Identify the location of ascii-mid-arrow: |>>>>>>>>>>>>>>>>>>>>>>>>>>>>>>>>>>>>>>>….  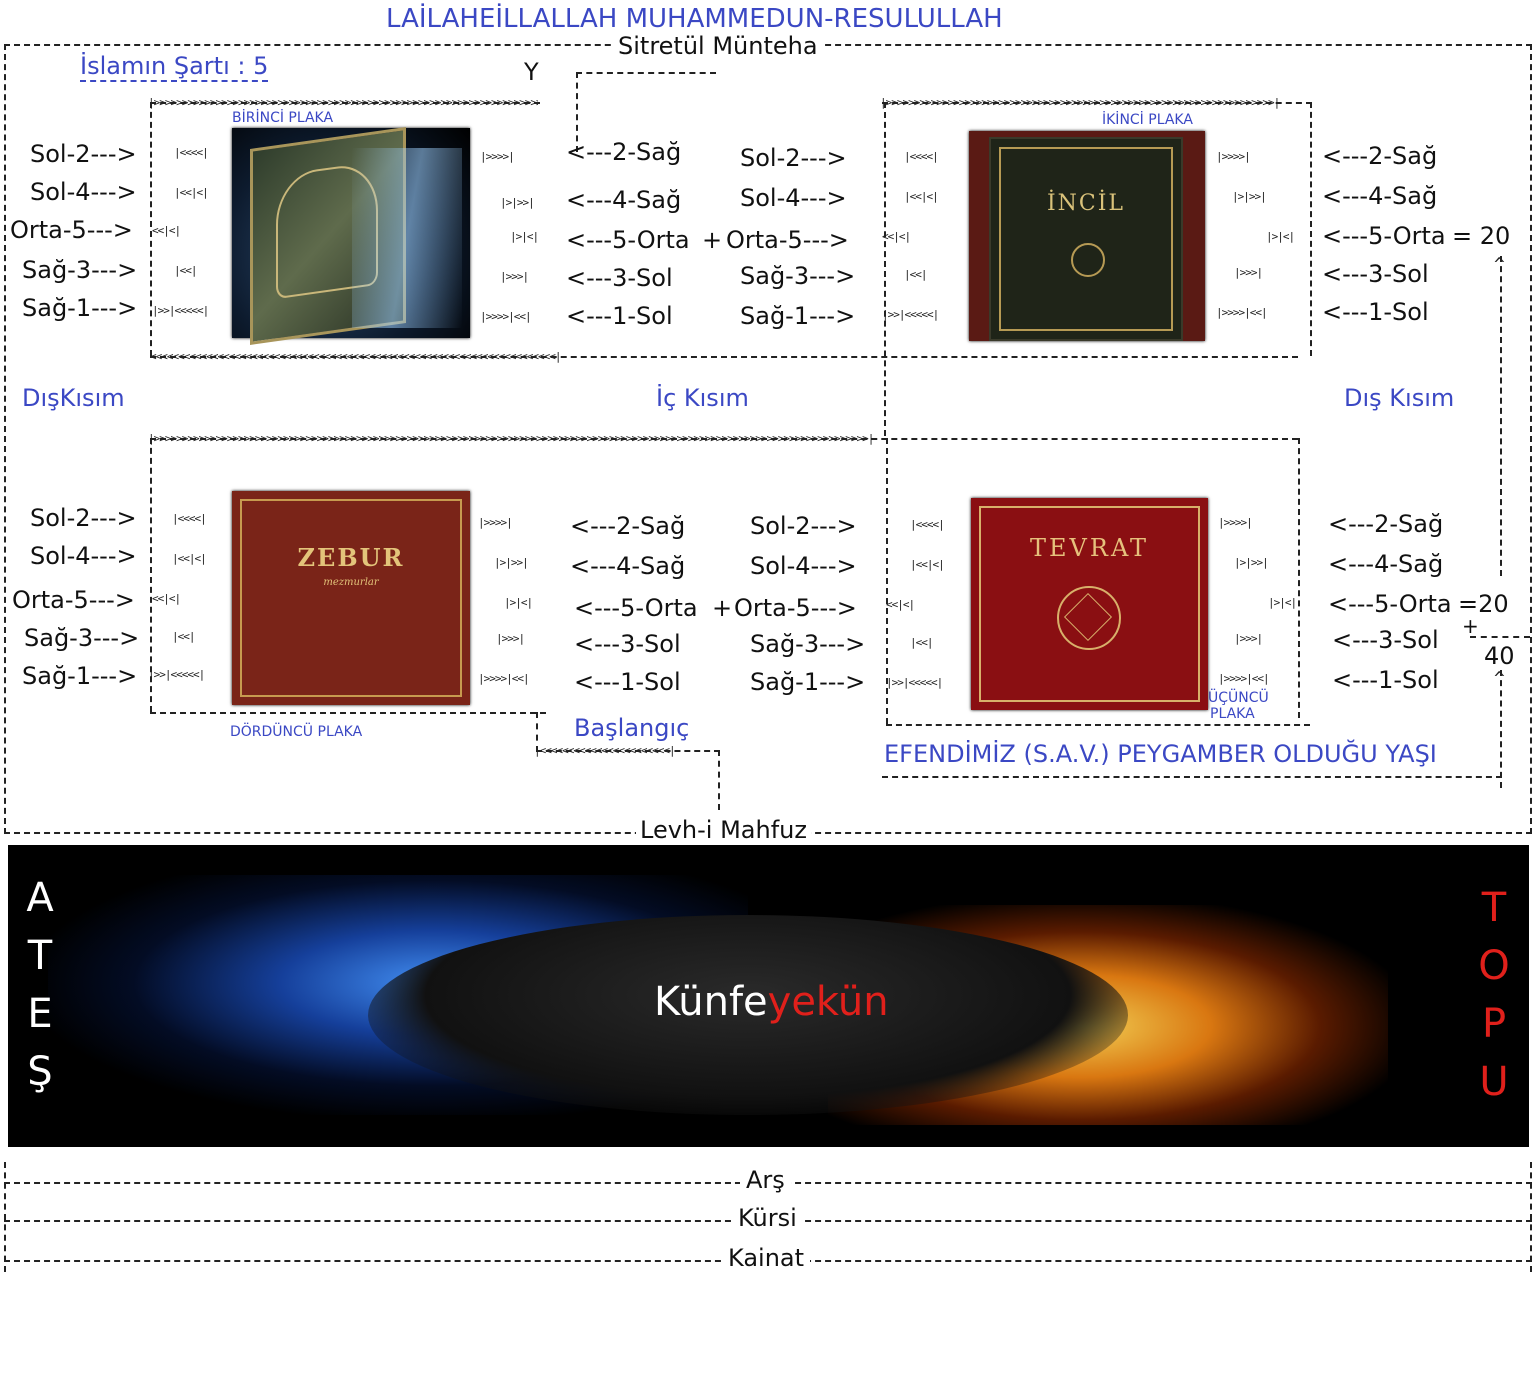
(511, 438).